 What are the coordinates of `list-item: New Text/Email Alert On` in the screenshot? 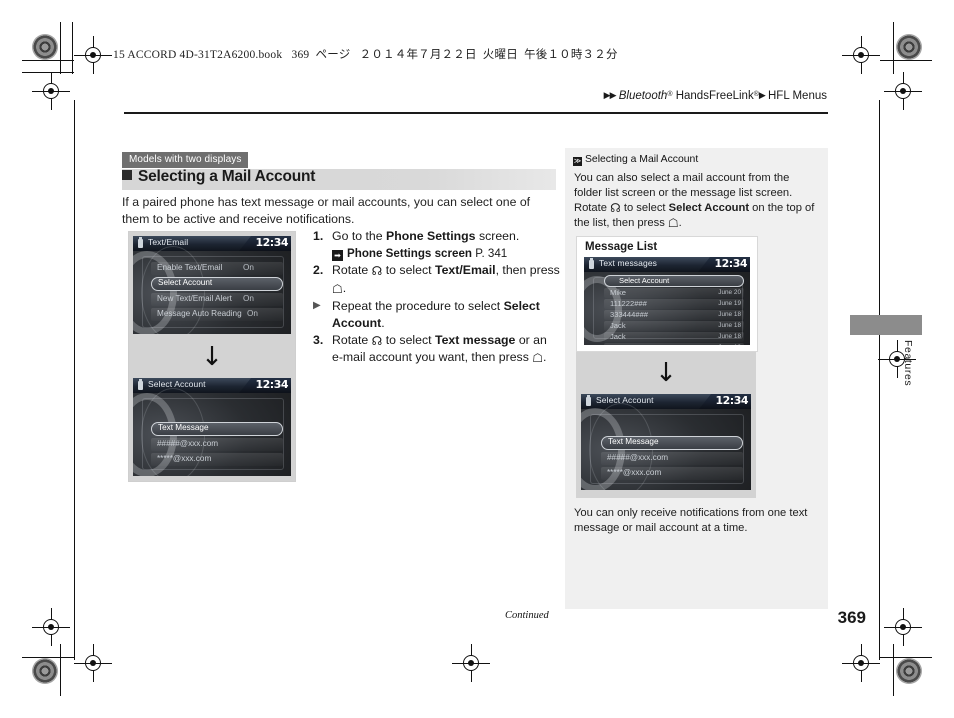 It's located at (217, 299).